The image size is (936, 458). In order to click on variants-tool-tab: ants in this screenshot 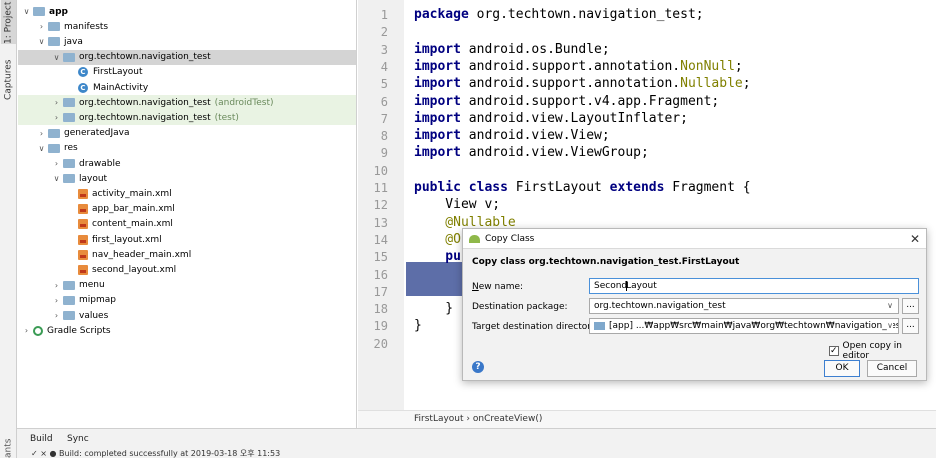, I will do `click(8, 445)`.